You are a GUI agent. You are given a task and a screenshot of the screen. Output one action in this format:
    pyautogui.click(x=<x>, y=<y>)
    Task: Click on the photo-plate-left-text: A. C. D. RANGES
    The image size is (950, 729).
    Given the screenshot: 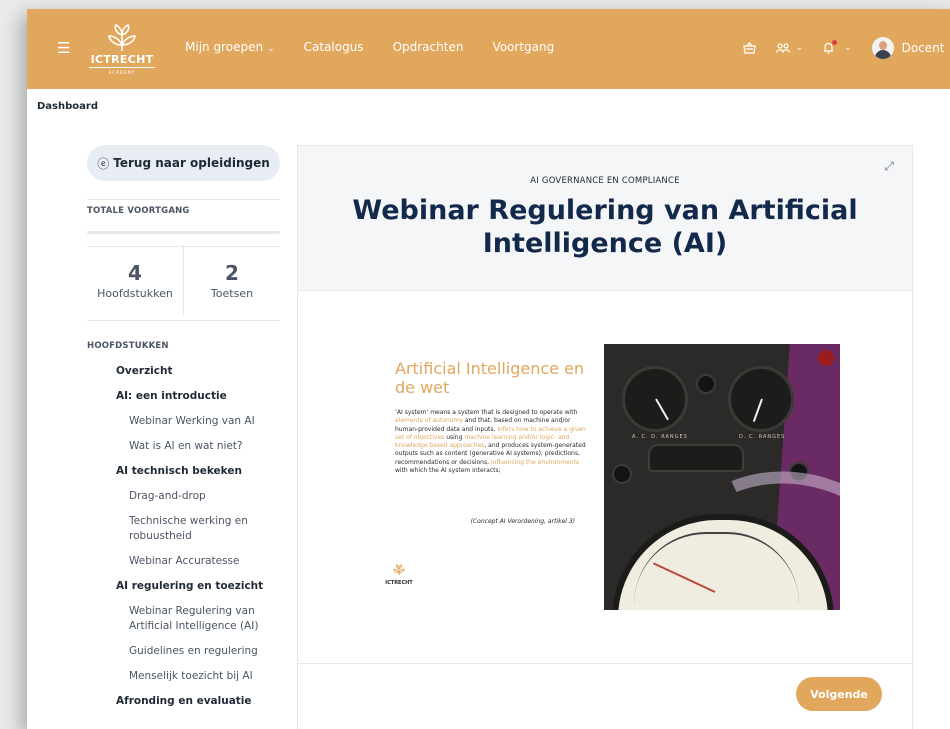 What is the action you would take?
    pyautogui.click(x=660, y=437)
    